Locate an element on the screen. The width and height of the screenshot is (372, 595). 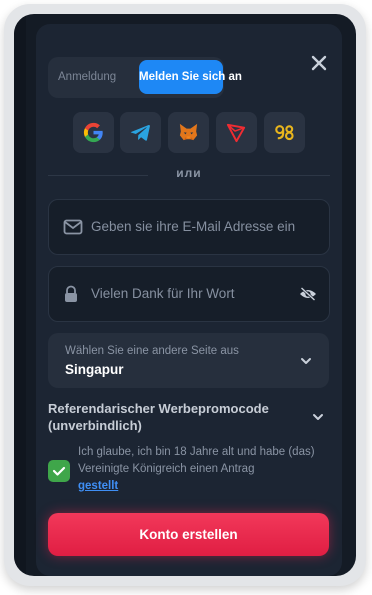
background-page is located at coordinates (20, 295).